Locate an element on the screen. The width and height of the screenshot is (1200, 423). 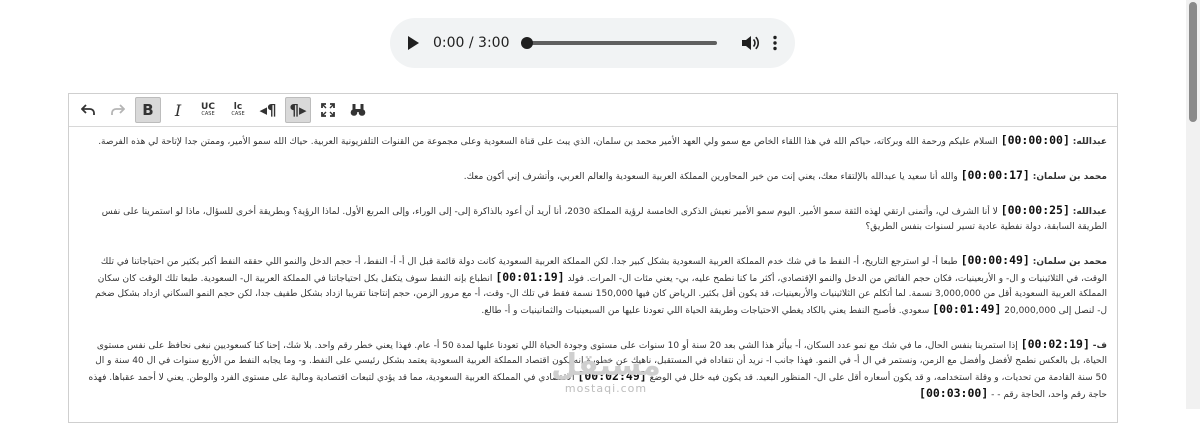
timestamp: [00:01:19] is located at coordinates (530, 277).